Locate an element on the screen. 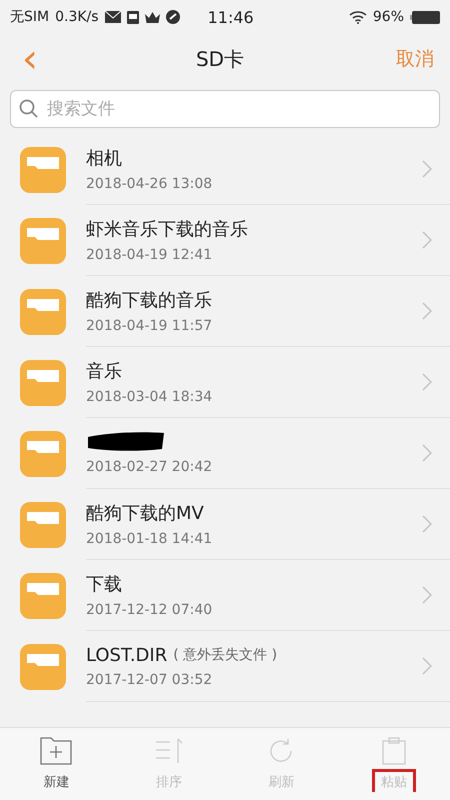 The width and height of the screenshot is (450, 800). folder-name: 酷狗下载的MV is located at coordinates (145, 513).